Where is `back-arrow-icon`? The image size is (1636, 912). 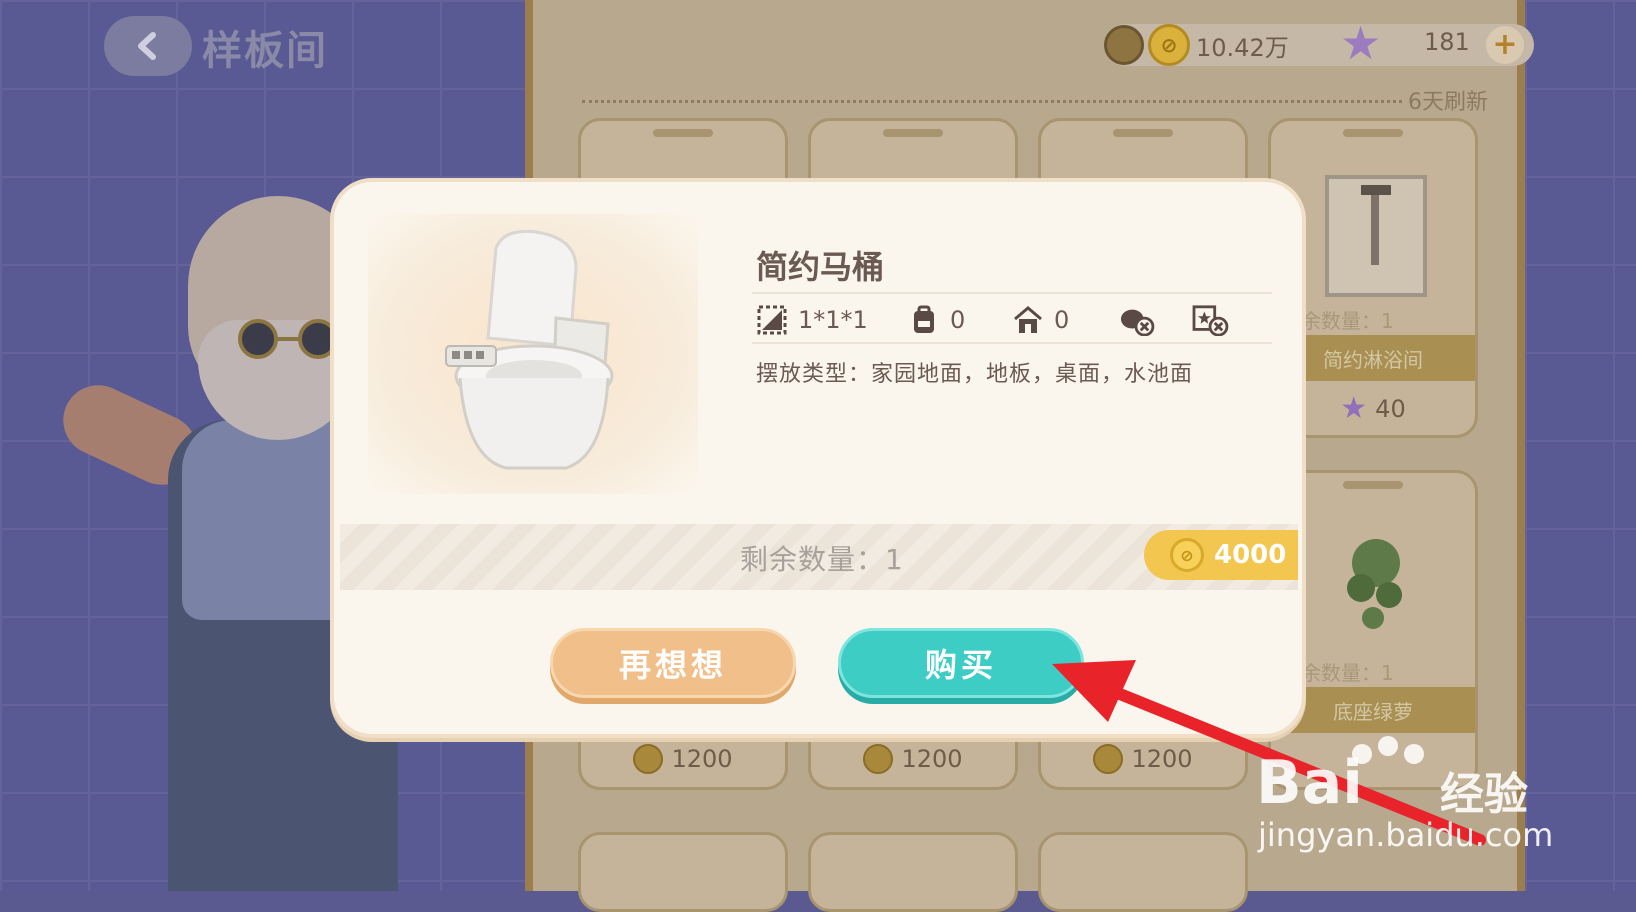
back-arrow-icon is located at coordinates (147, 46).